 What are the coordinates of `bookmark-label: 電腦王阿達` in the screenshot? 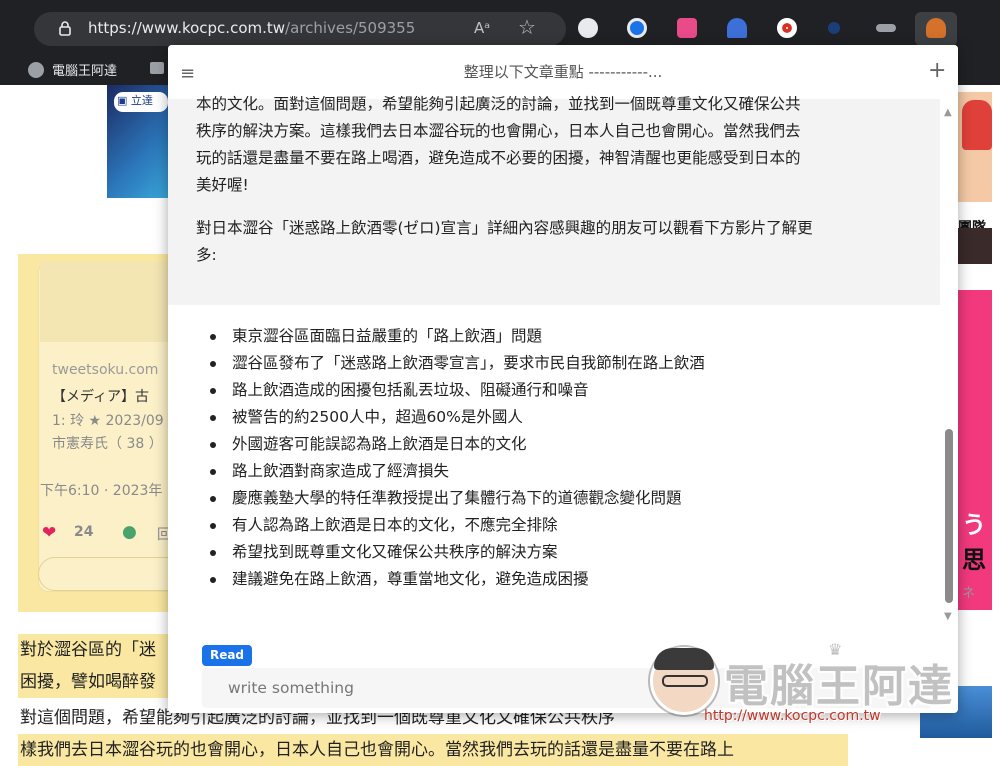 It's located at (85, 71).